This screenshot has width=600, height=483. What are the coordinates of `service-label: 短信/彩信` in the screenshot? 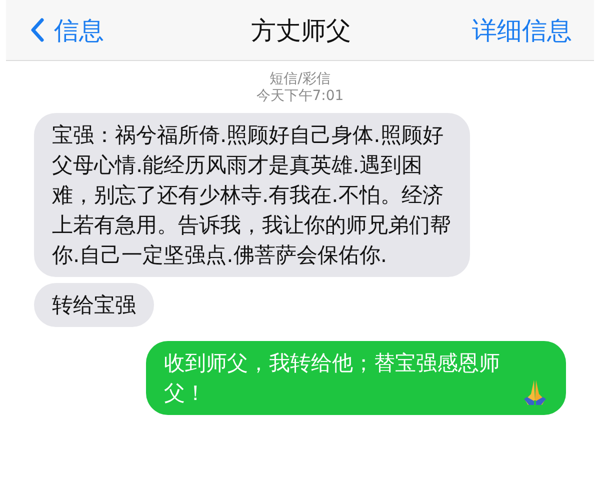 It's located at (300, 79).